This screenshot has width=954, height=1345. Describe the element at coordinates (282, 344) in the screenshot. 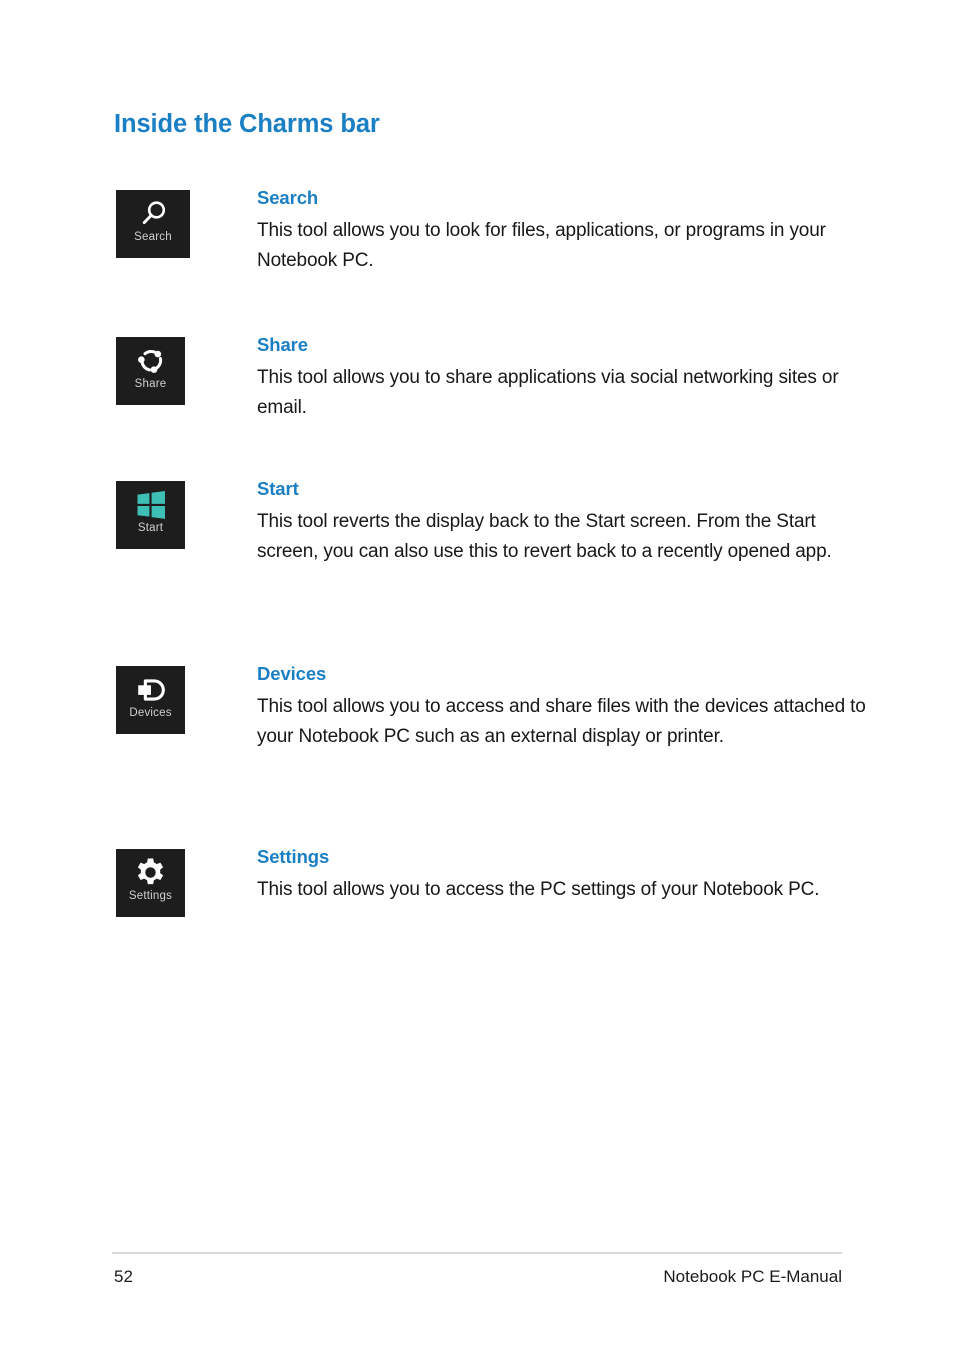

I see `charm-title: Share` at that location.